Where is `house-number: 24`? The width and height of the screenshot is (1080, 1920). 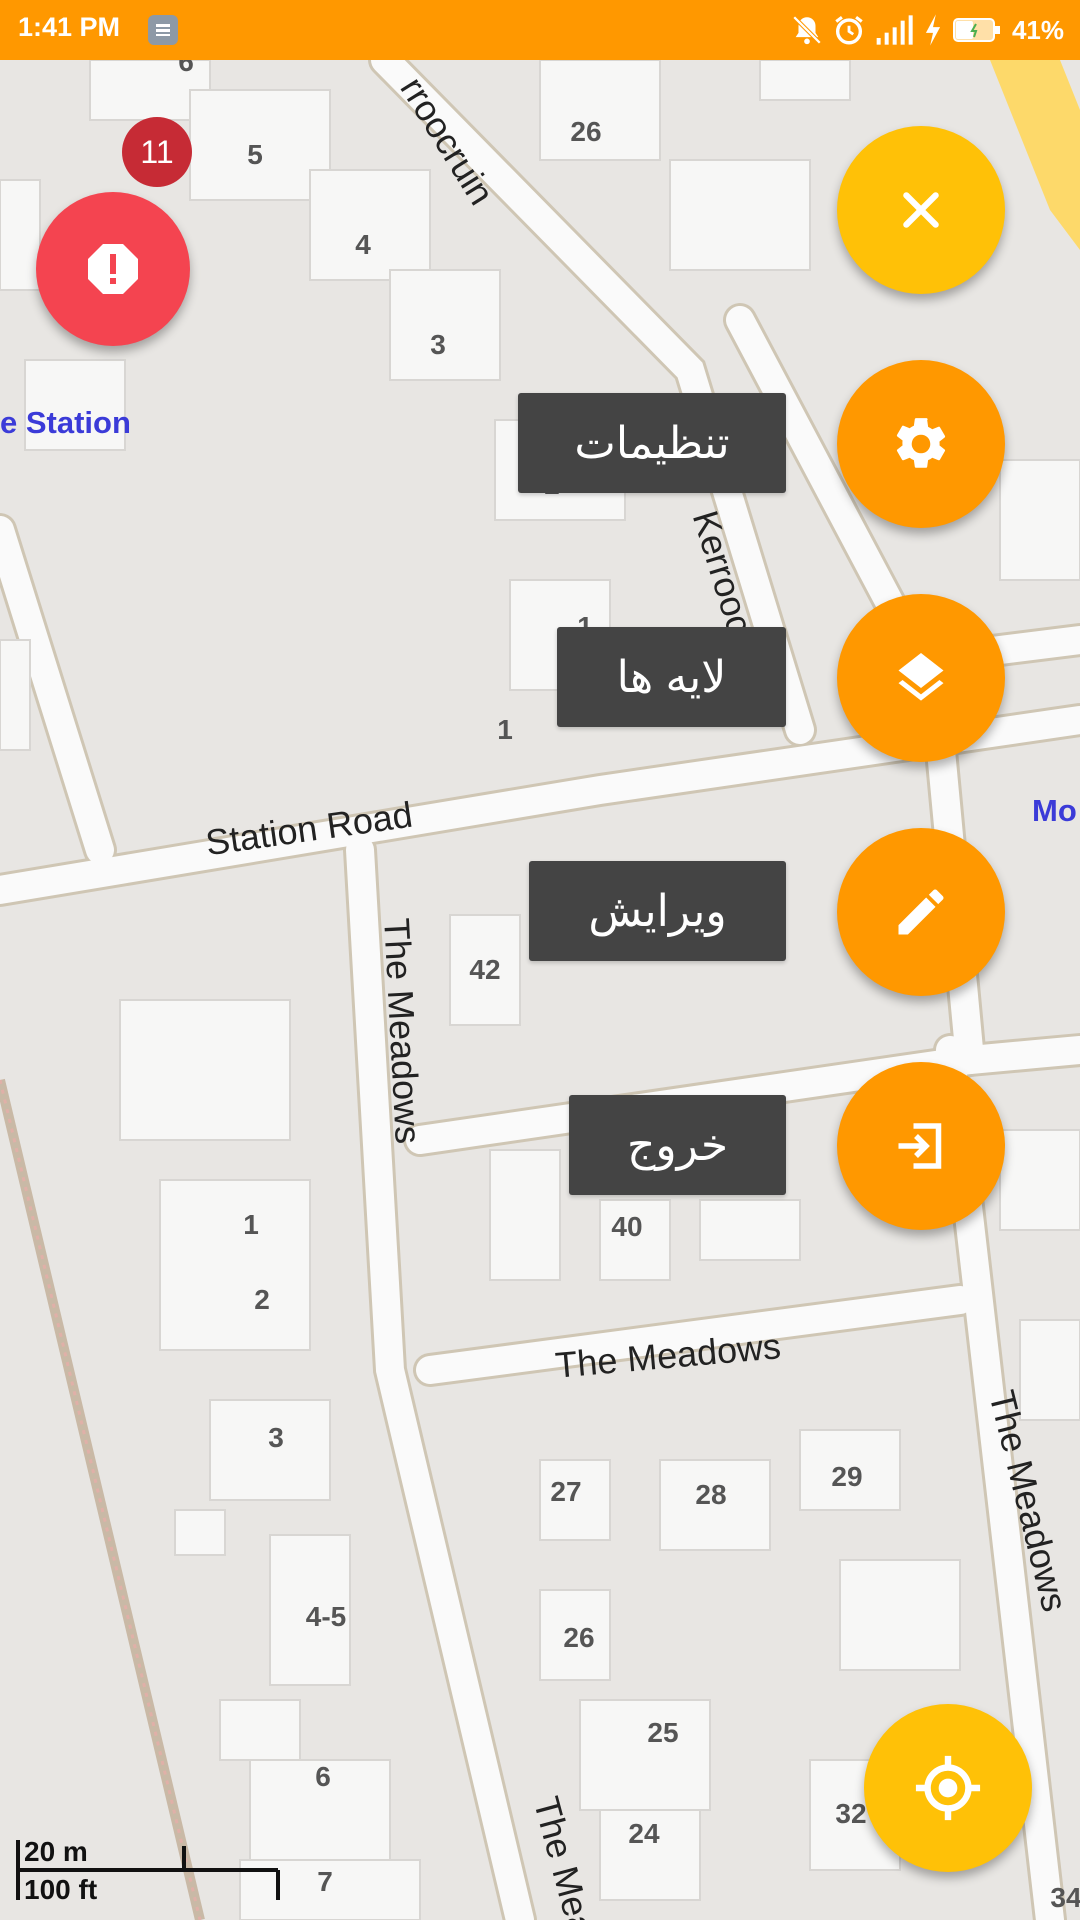
house-number: 24 is located at coordinates (644, 1833).